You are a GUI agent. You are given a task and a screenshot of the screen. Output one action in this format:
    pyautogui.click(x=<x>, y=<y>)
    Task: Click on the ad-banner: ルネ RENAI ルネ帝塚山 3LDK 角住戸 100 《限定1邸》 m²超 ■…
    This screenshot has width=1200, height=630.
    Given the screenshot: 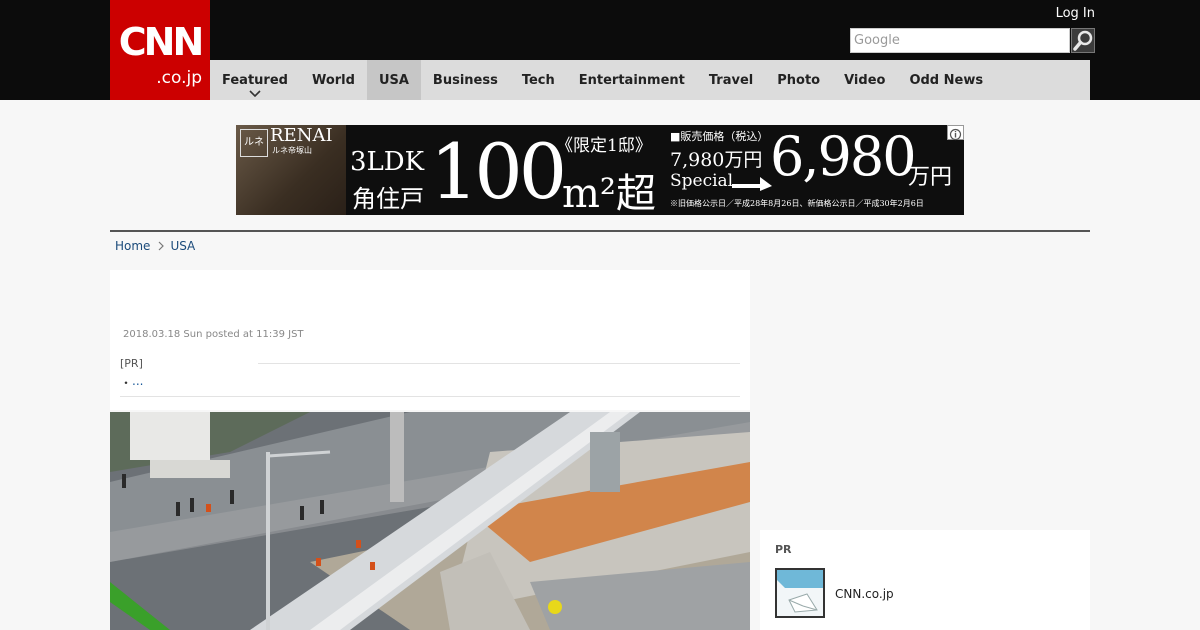 What is the action you would take?
    pyautogui.click(x=600, y=170)
    